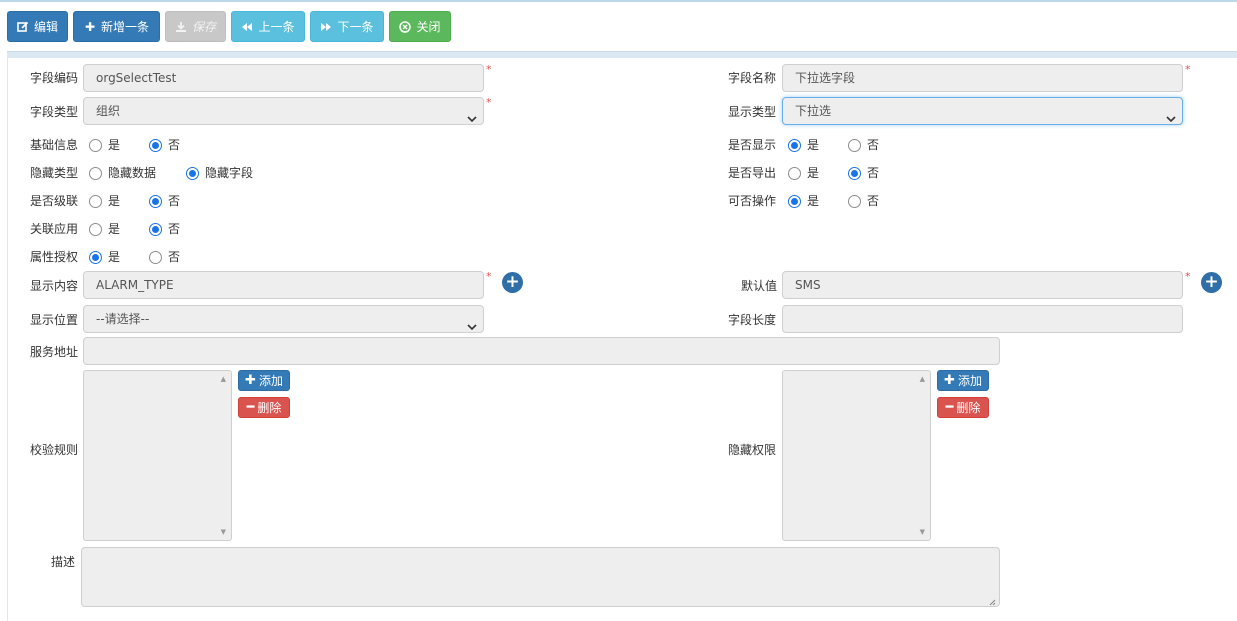 The width and height of the screenshot is (1237, 621). What do you see at coordinates (268, 26) in the screenshot?
I see `prev-button: 上一条` at bounding box center [268, 26].